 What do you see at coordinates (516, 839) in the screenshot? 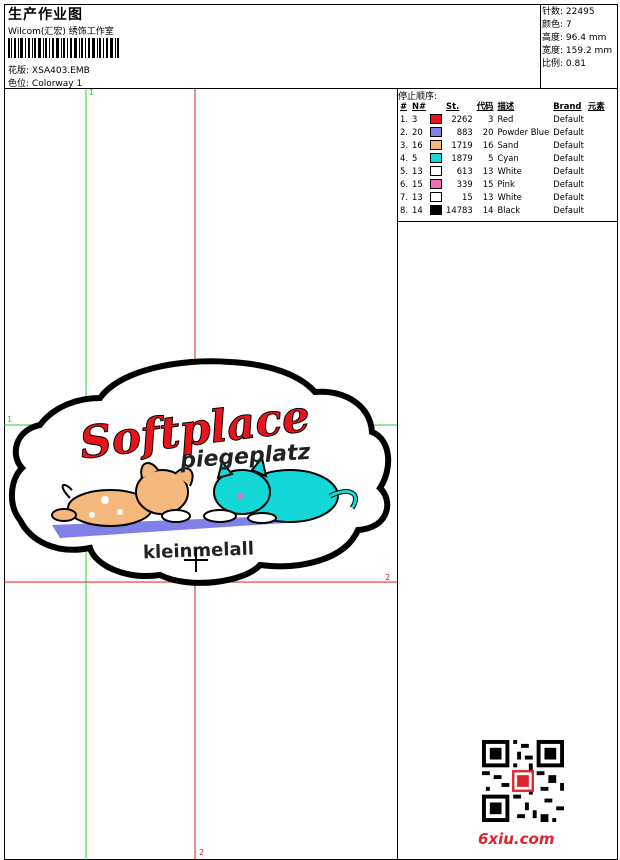
I see `watermark-logo: 6xiu.com` at bounding box center [516, 839].